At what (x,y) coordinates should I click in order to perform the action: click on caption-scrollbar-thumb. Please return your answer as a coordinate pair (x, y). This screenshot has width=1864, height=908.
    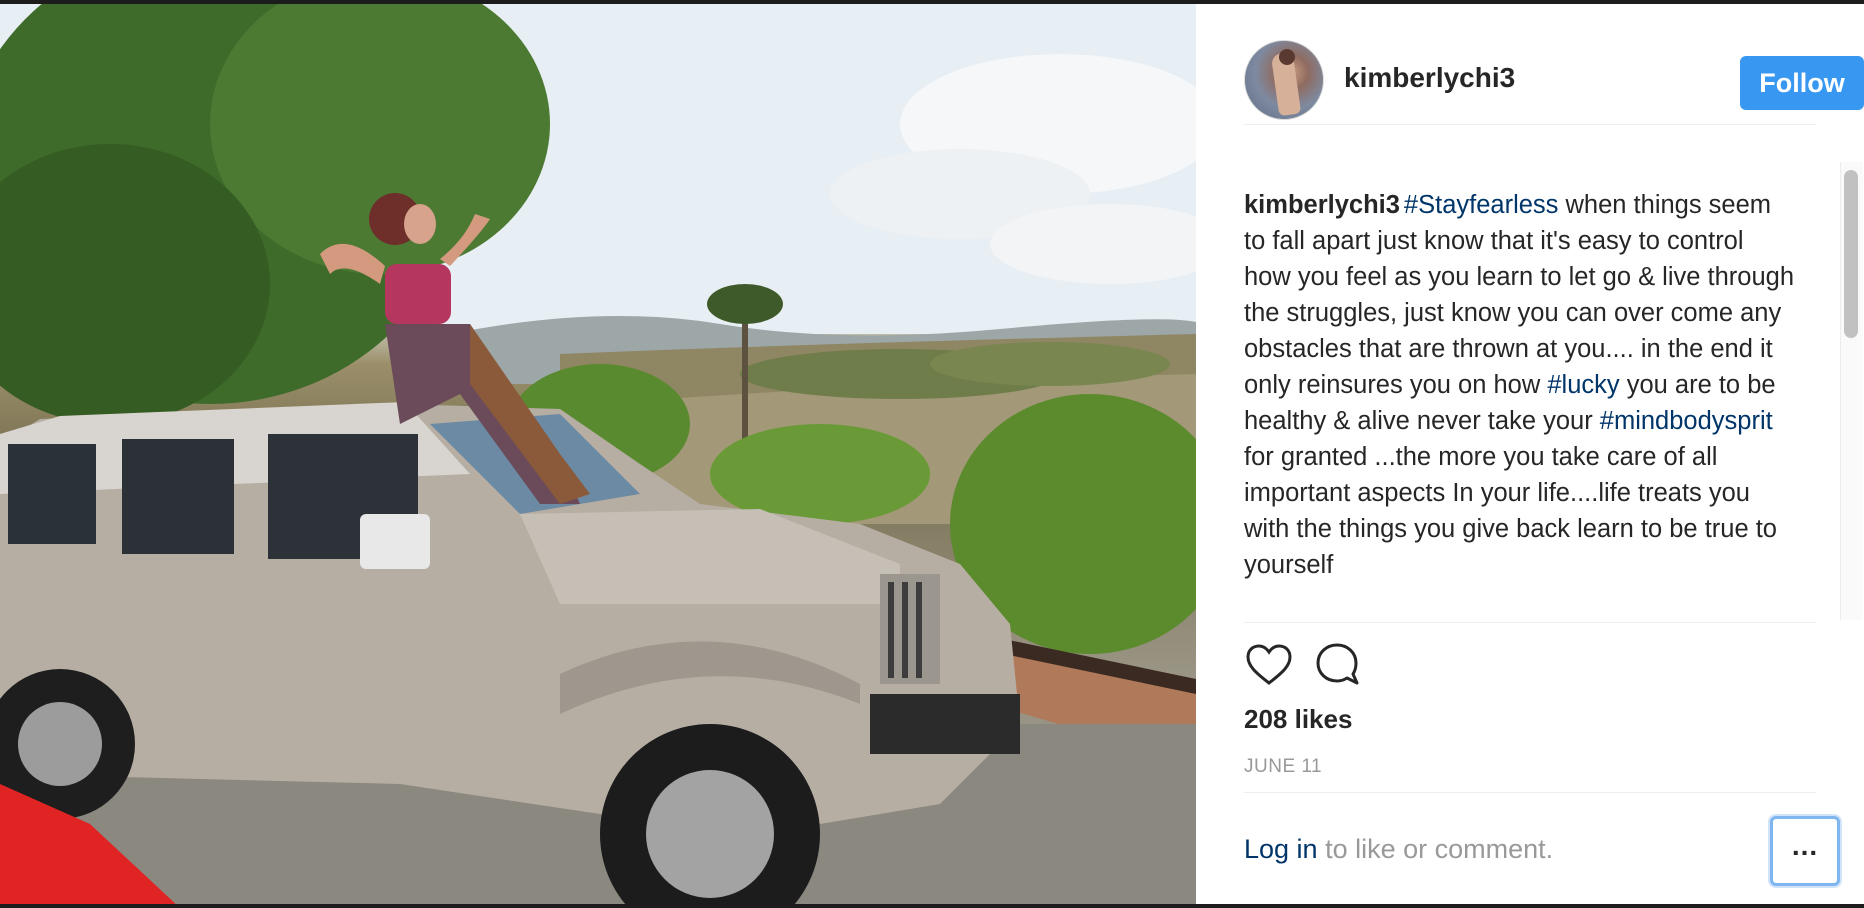
    Looking at the image, I should click on (1851, 254).